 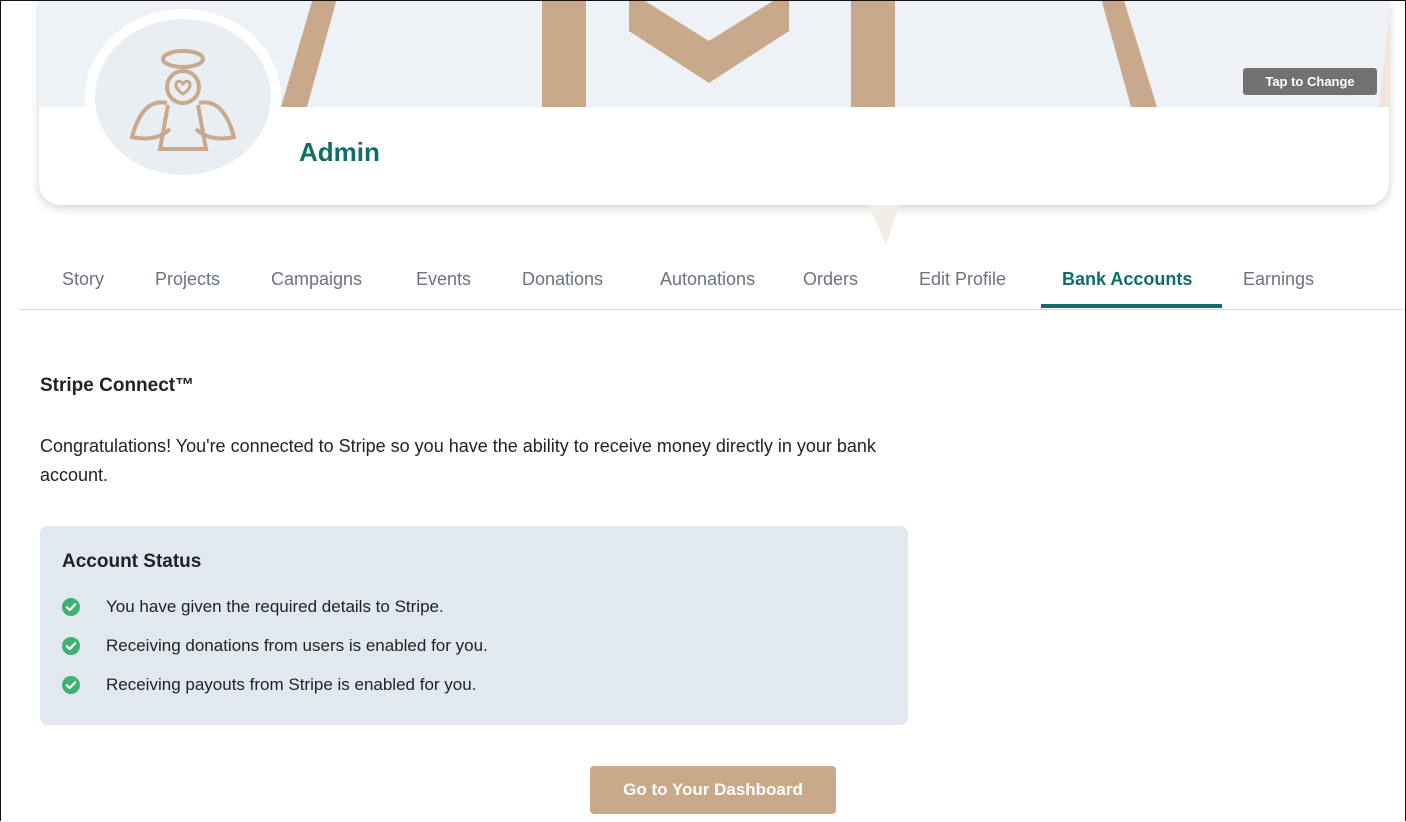 I want to click on cover-decoration-tip, so click(x=884, y=225).